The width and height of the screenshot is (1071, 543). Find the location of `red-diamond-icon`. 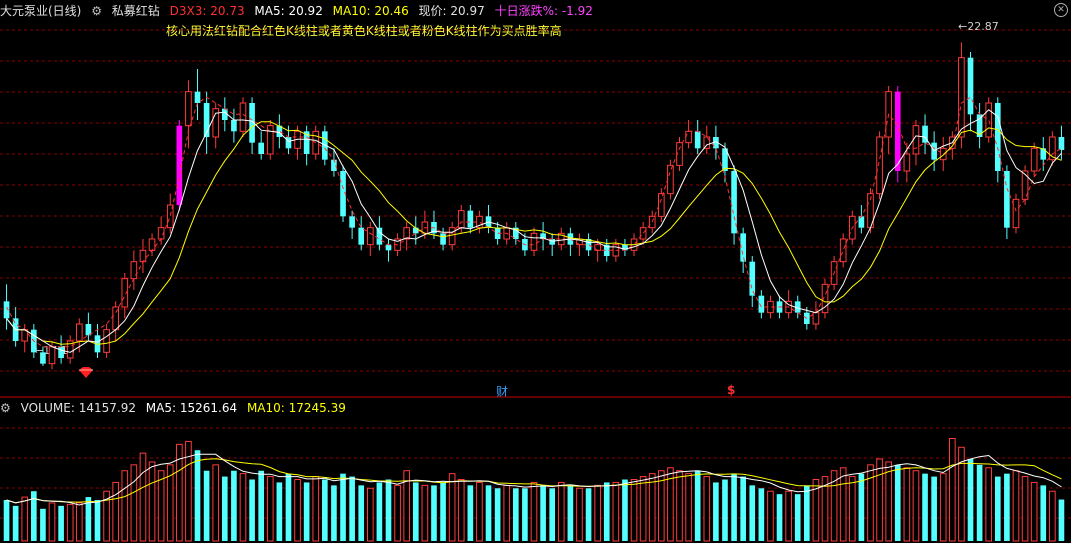

red-diamond-icon is located at coordinates (86, 372).